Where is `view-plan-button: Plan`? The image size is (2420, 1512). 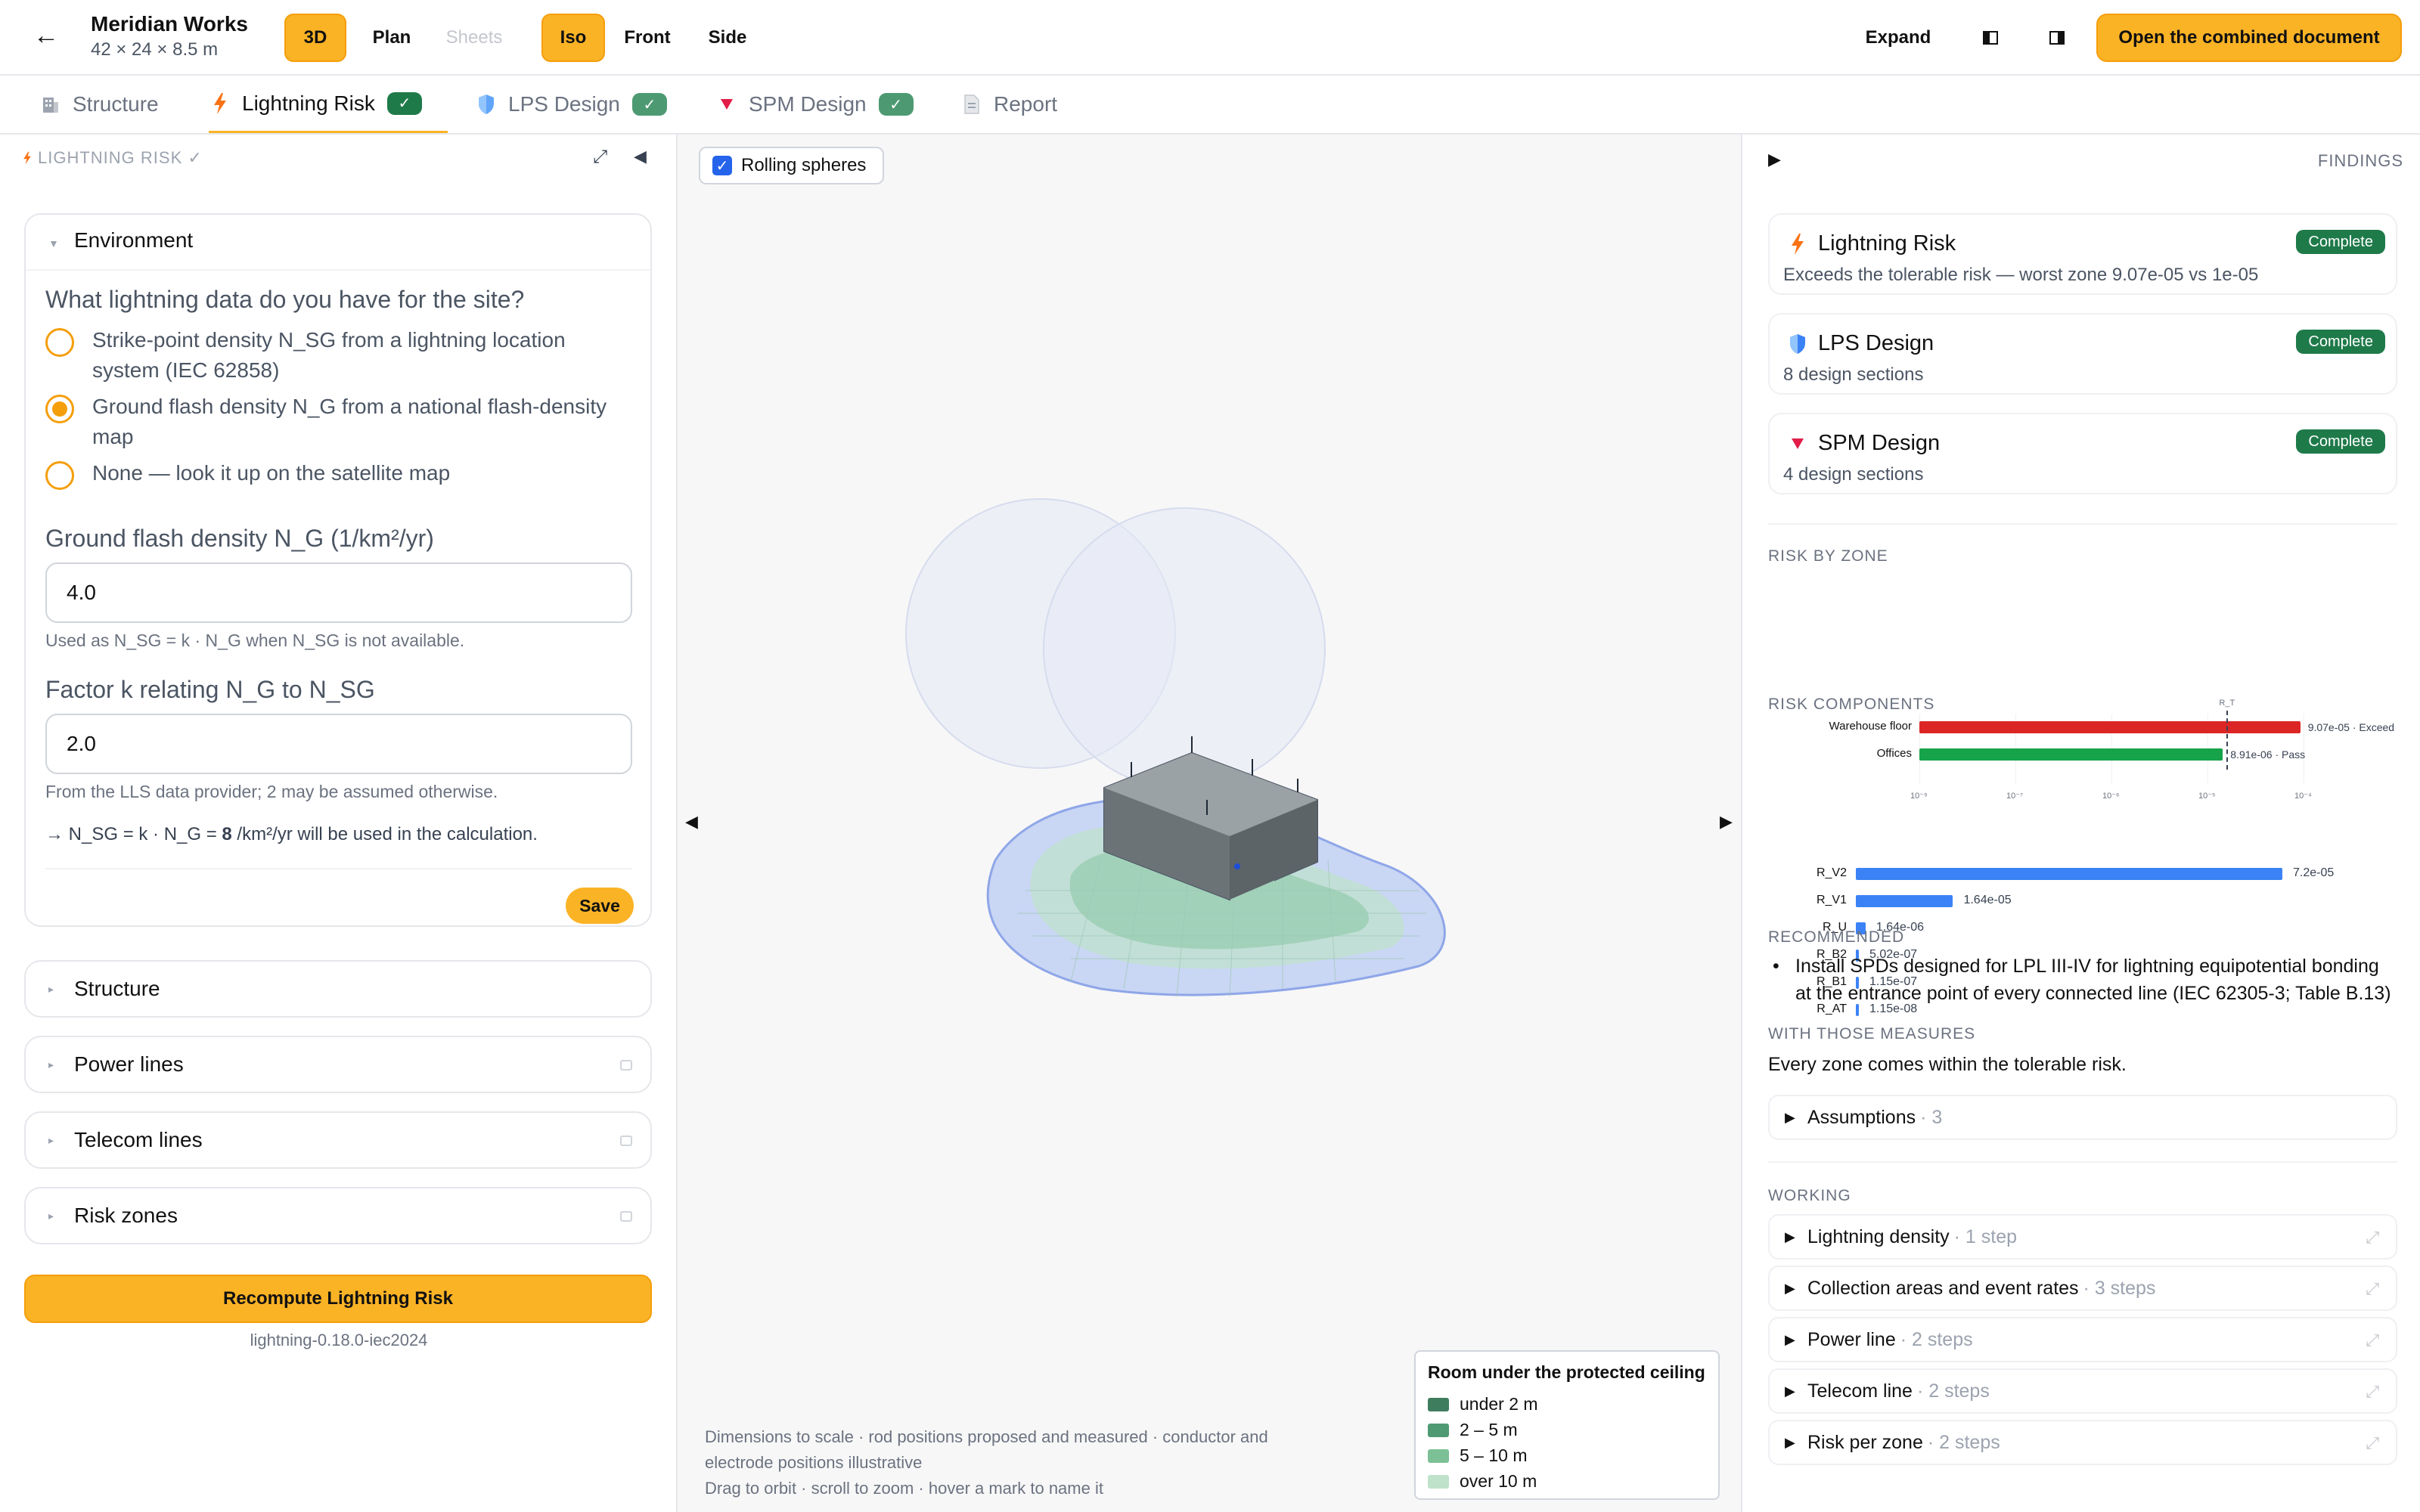 view-plan-button: Plan is located at coordinates (391, 38).